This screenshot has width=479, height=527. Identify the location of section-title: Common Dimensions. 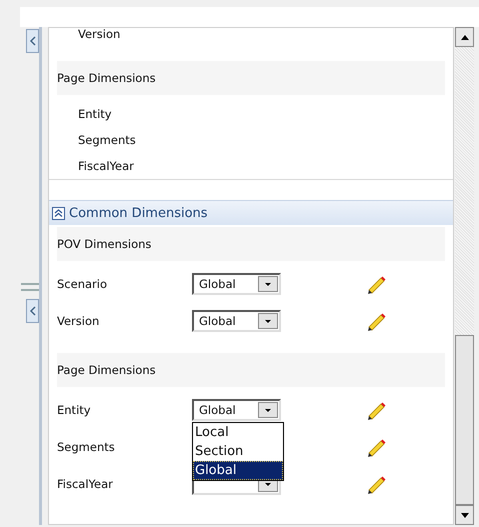
(138, 213).